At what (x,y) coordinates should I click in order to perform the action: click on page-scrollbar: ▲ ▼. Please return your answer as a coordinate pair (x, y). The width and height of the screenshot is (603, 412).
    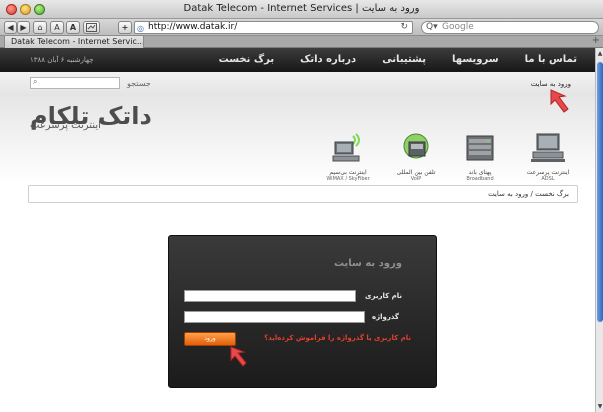
    Looking at the image, I should click on (599, 230).